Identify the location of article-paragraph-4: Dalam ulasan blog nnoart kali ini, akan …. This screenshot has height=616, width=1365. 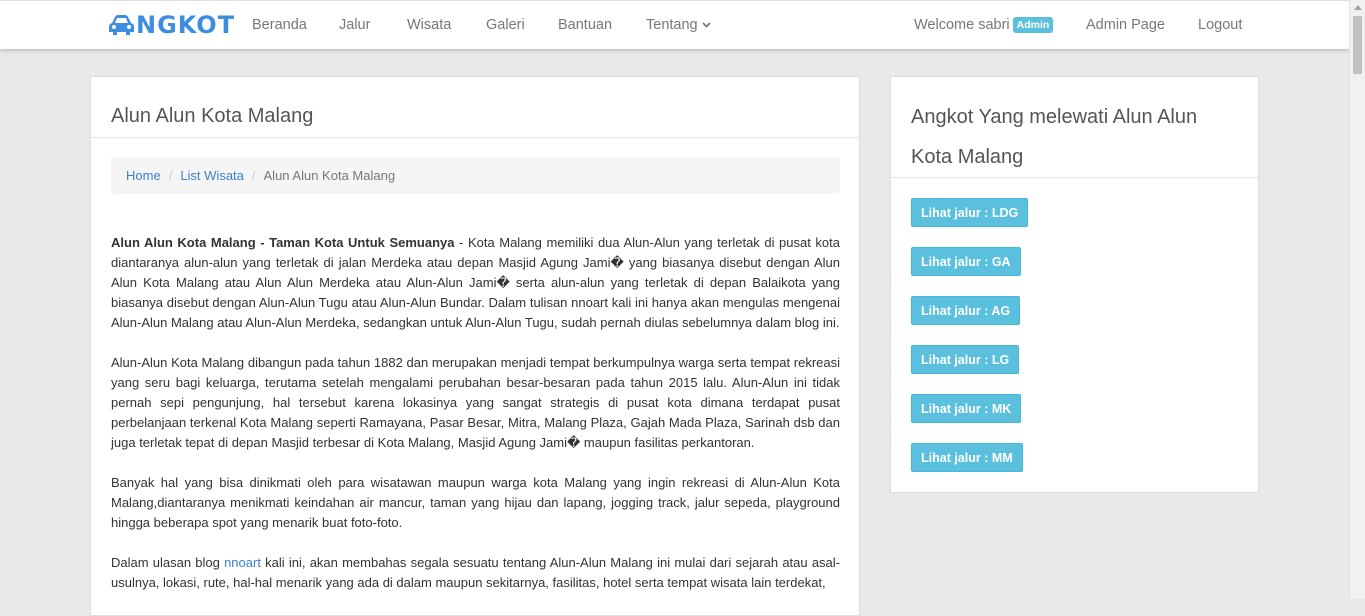
(475, 573).